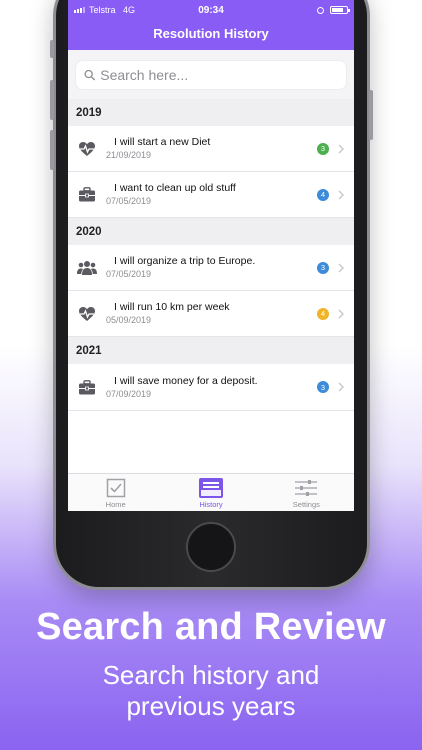 This screenshot has height=750, width=422. I want to click on tab-history: History, so click(210, 492).